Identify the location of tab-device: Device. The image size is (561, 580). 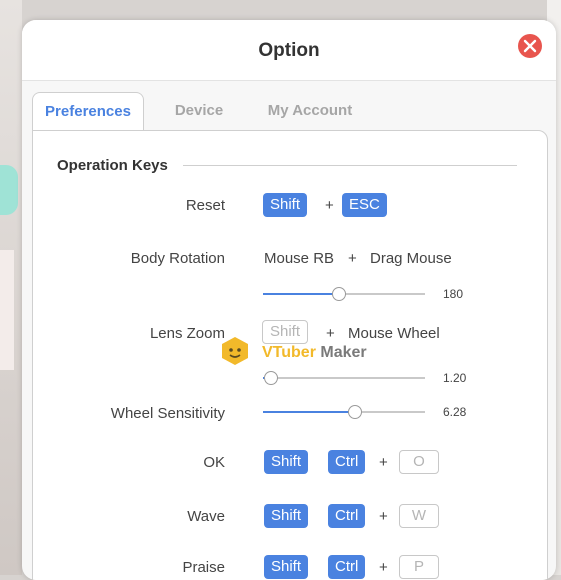
(199, 111).